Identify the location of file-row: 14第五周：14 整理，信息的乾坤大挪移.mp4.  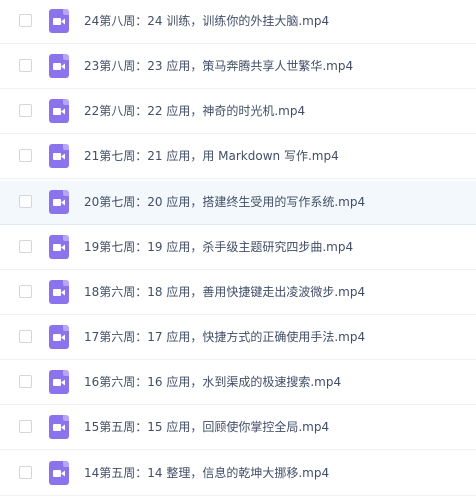
(238, 474).